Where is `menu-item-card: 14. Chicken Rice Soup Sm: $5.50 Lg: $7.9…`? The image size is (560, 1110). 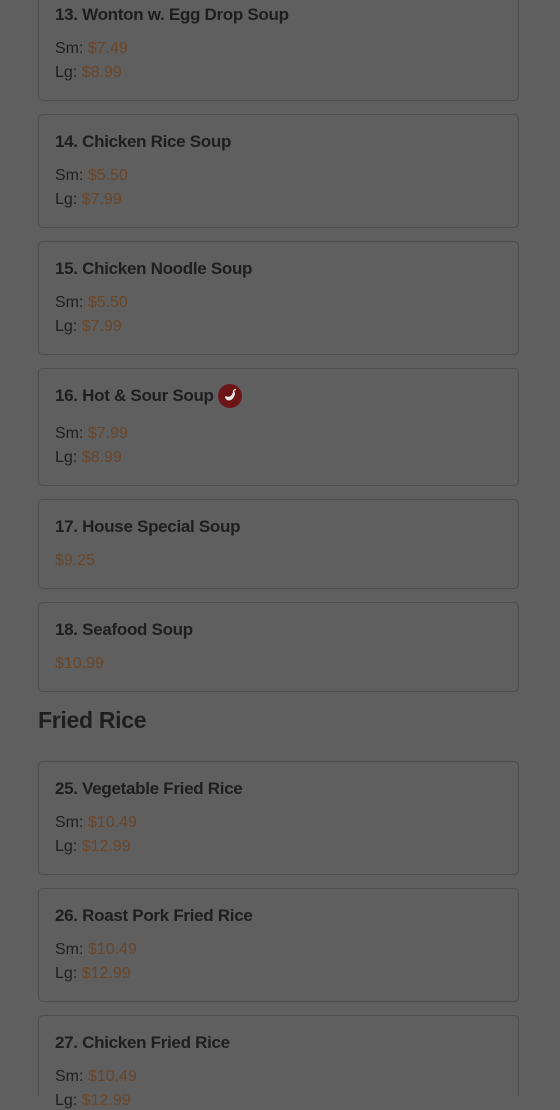
menu-item-card: 14. Chicken Rice Soup Sm: $5.50 Lg: $7.9… is located at coordinates (278, 171).